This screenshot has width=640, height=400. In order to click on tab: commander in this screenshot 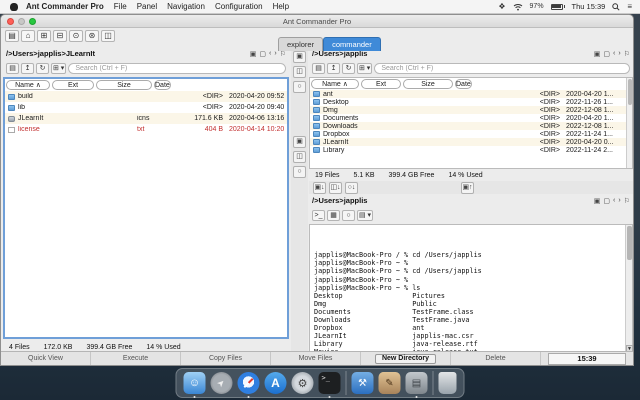, I will do `click(352, 44)`.